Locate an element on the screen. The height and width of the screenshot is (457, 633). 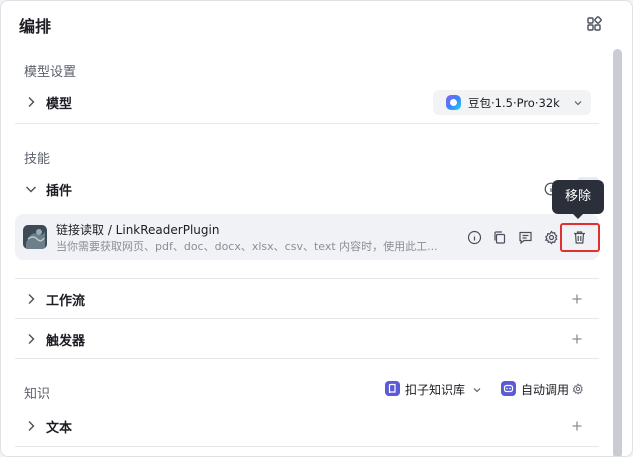
knowledge-base-icon is located at coordinates (392, 388).